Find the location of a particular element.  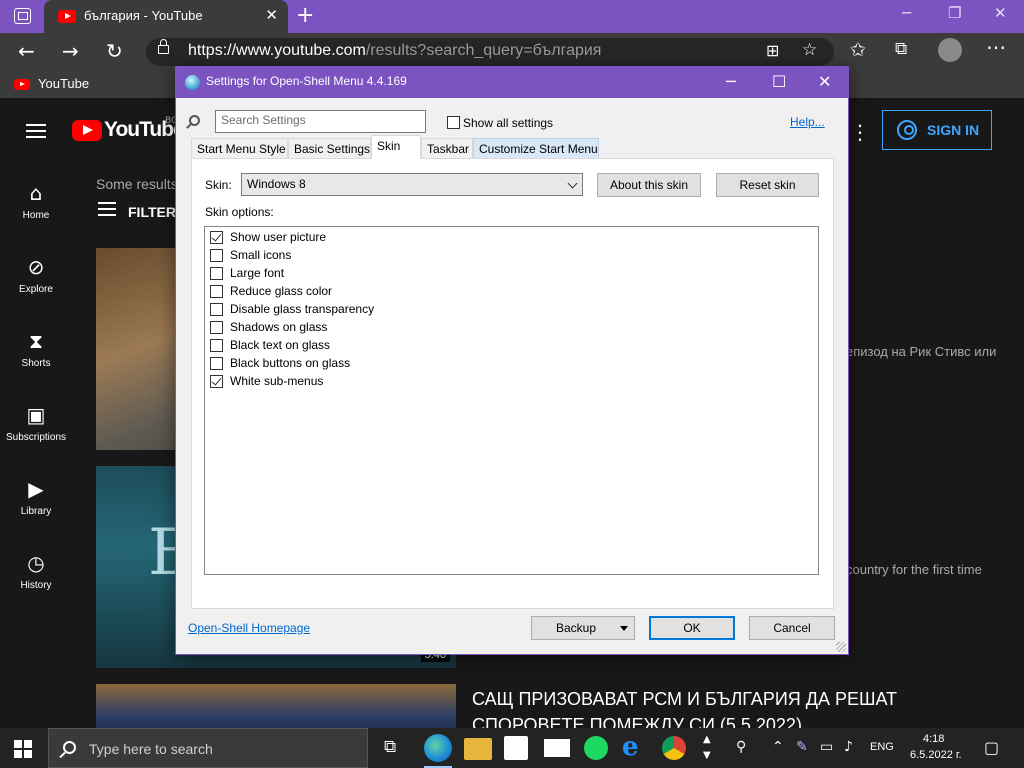

nav-subscriptions: ▣ Subscriptions is located at coordinates (36, 423).